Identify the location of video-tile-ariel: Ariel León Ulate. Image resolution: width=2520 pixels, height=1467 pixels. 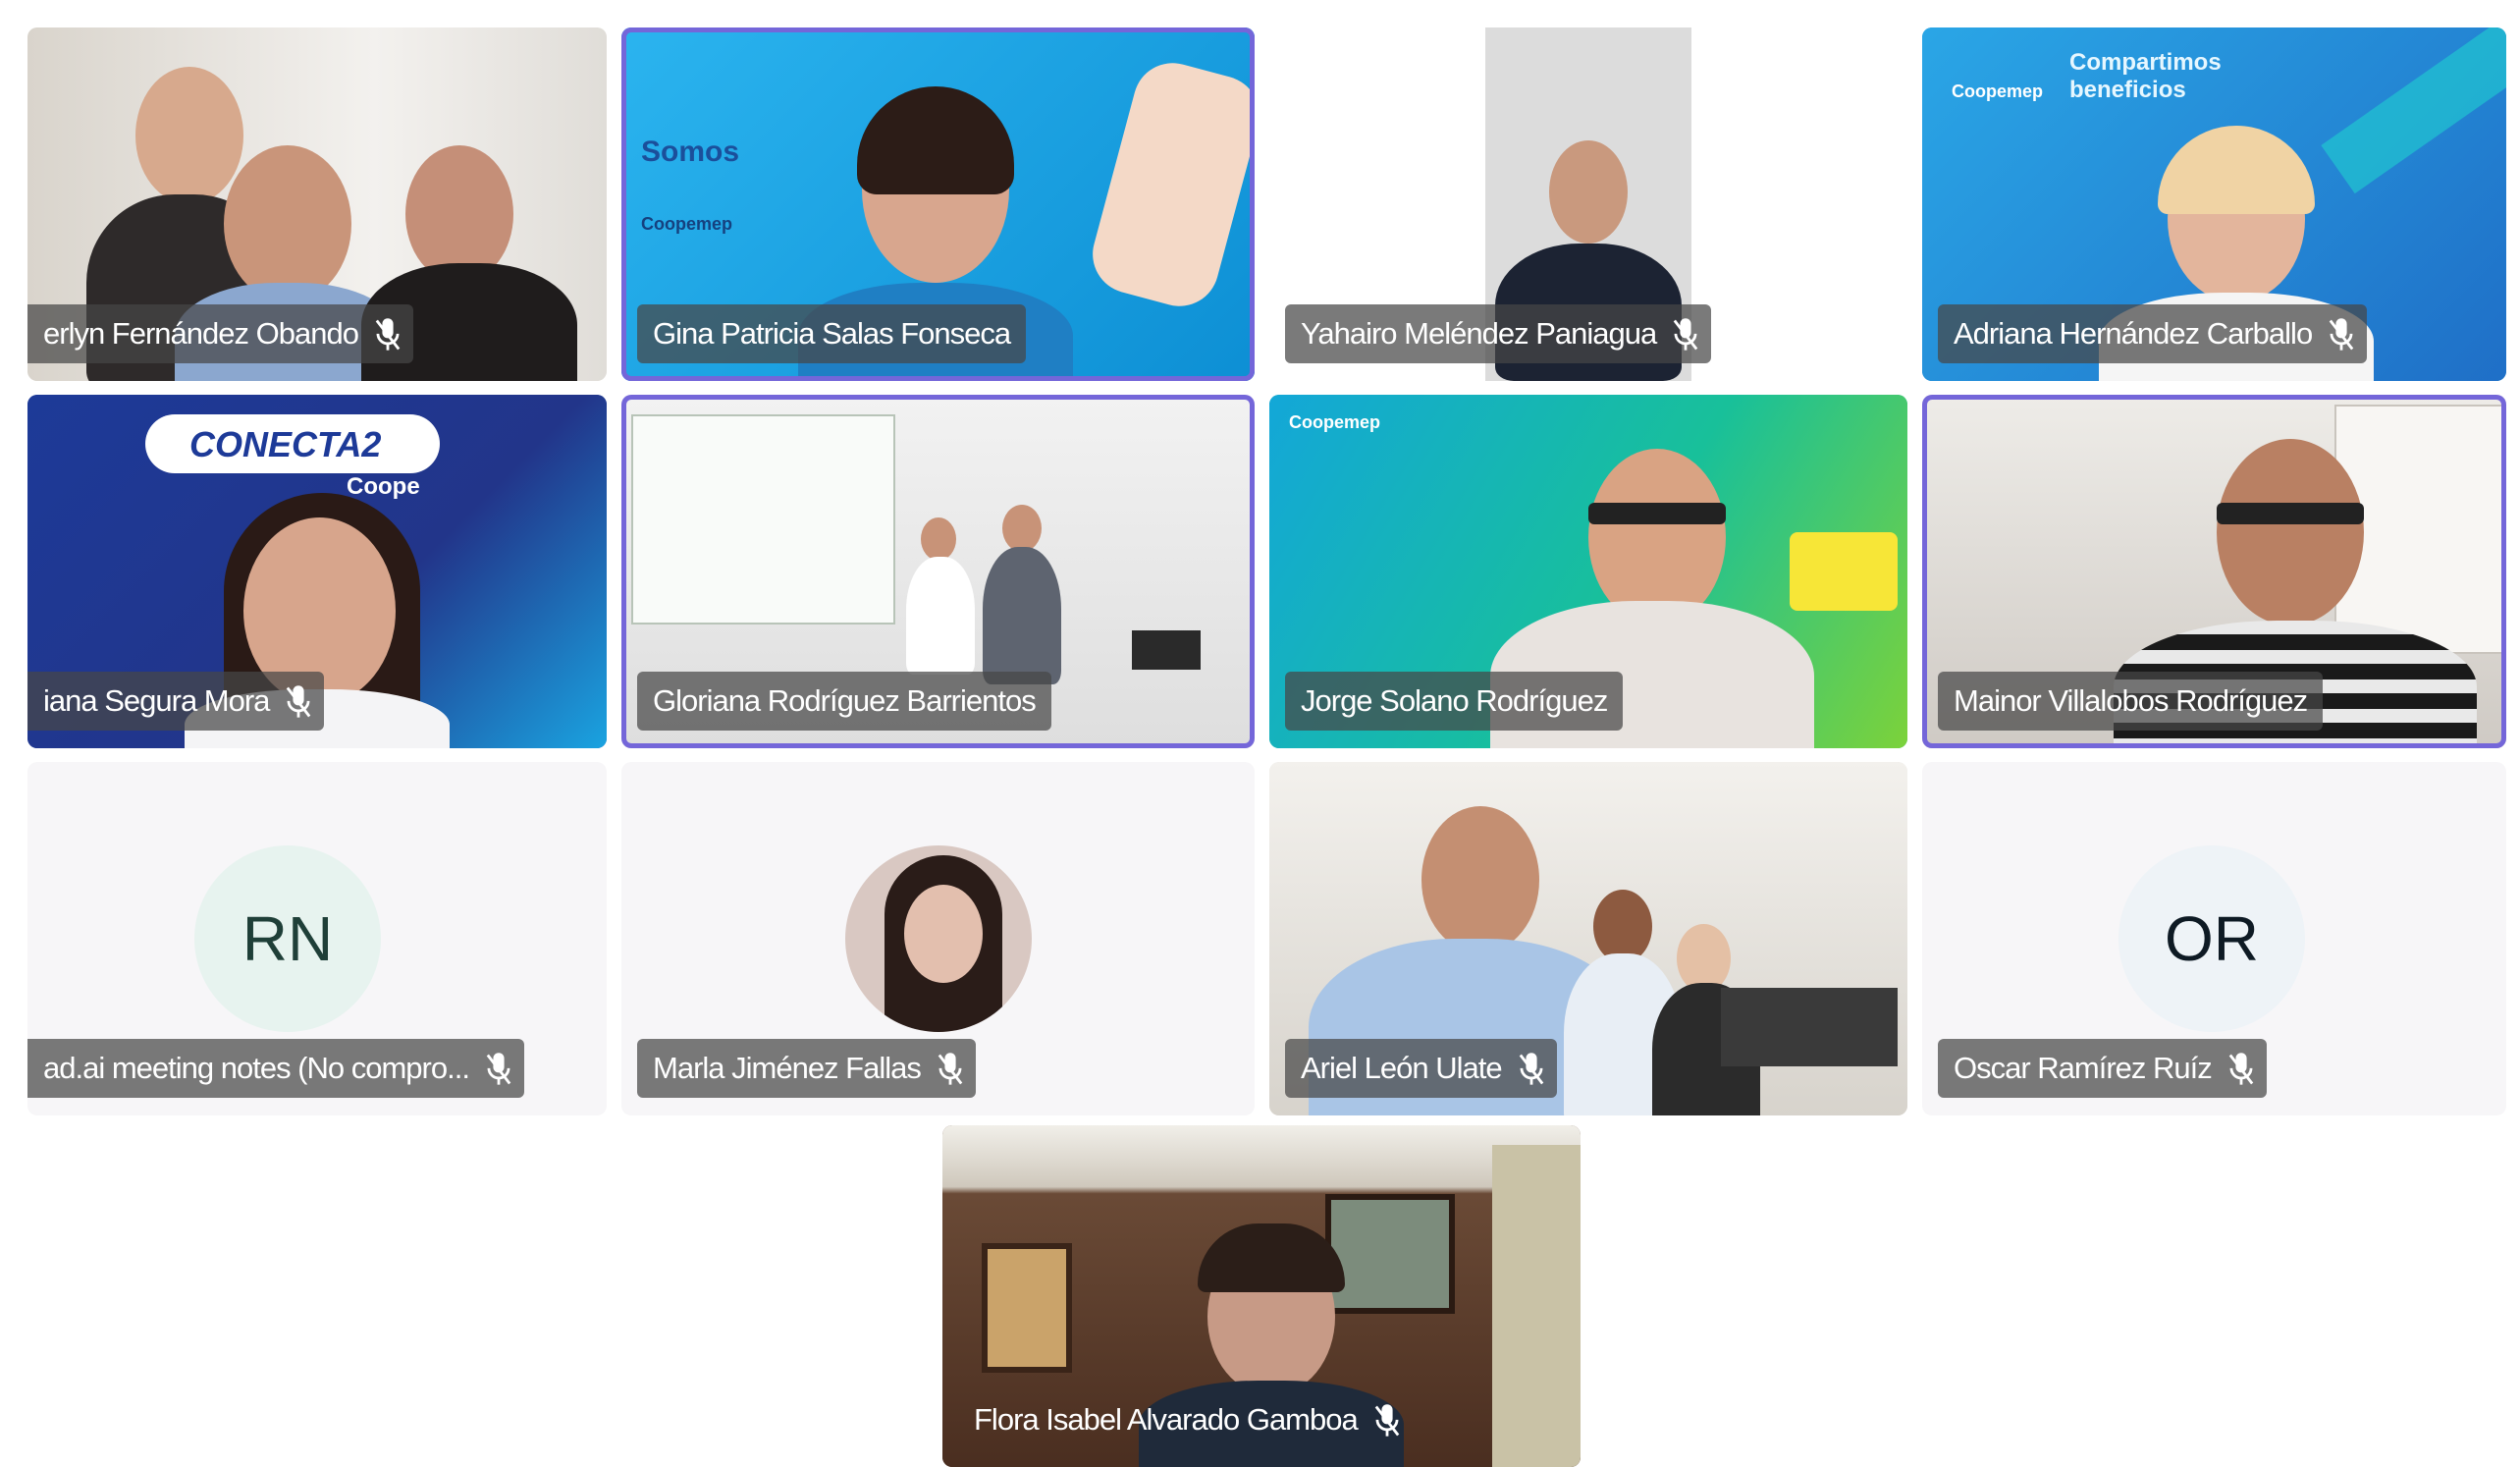
(1588, 938).